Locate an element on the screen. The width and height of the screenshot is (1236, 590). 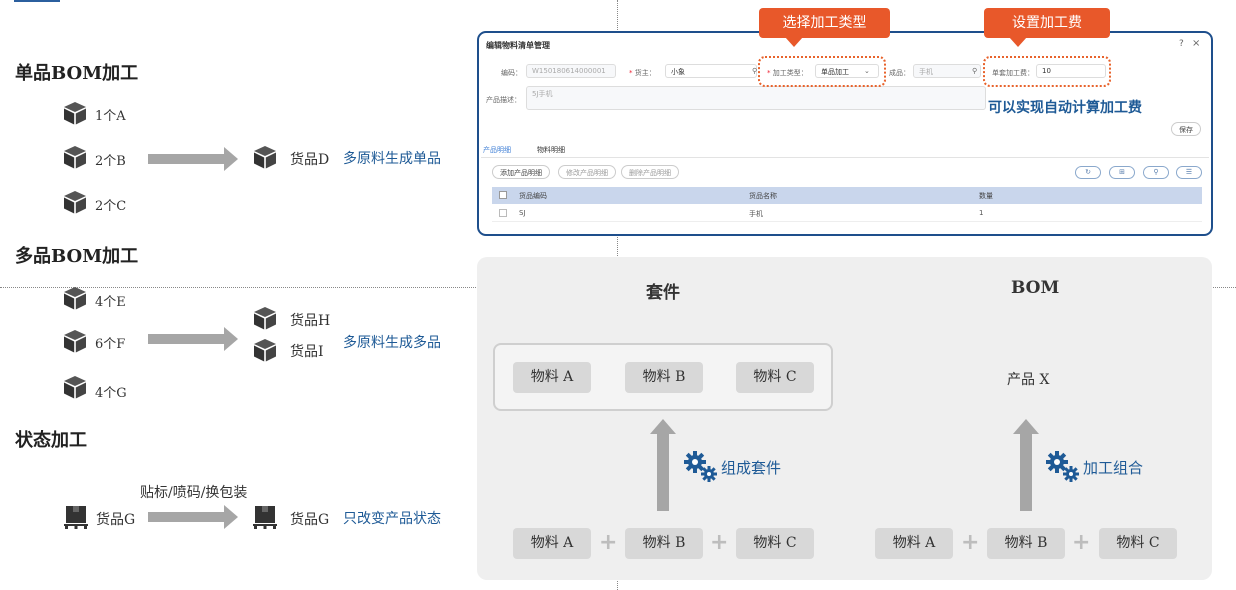
kit-top-material-c: 物料 C is located at coordinates (775, 377).